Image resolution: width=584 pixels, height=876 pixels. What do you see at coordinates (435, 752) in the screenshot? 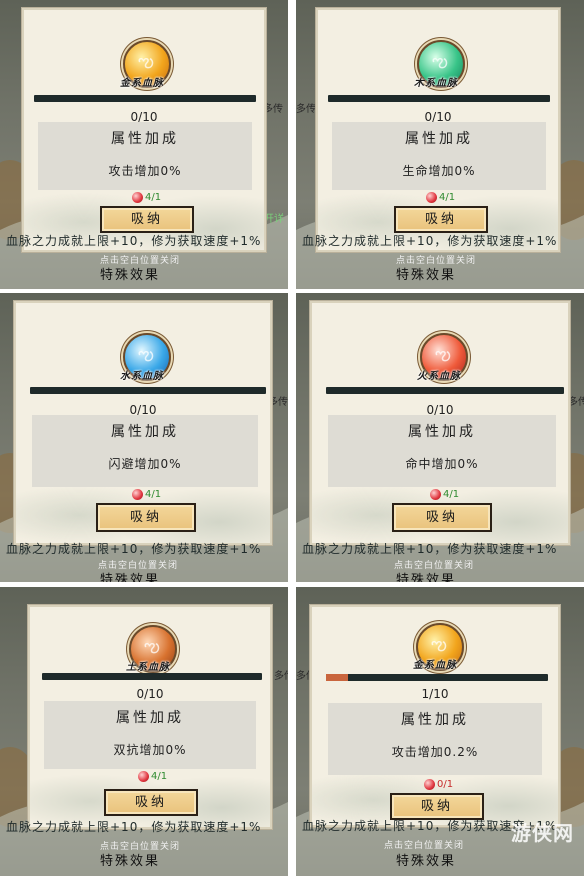
I see `attribute-effect: 攻击增加0.2%` at bounding box center [435, 752].